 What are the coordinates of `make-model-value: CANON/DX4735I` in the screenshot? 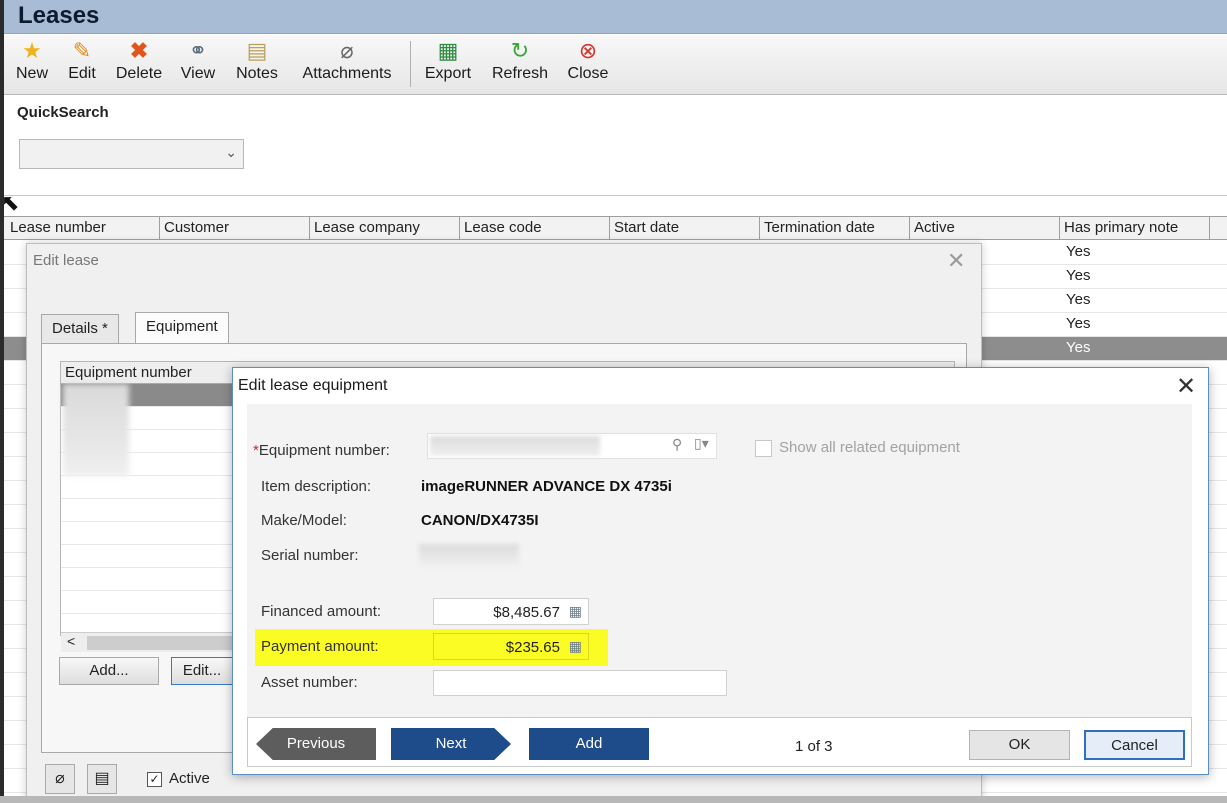 It's located at (480, 520).